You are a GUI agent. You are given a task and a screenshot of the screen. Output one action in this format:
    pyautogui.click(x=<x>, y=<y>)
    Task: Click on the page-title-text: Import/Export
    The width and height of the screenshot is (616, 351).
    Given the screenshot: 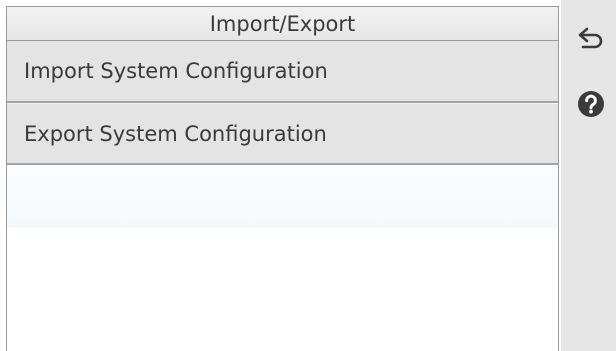 What is the action you would take?
    pyautogui.click(x=282, y=23)
    